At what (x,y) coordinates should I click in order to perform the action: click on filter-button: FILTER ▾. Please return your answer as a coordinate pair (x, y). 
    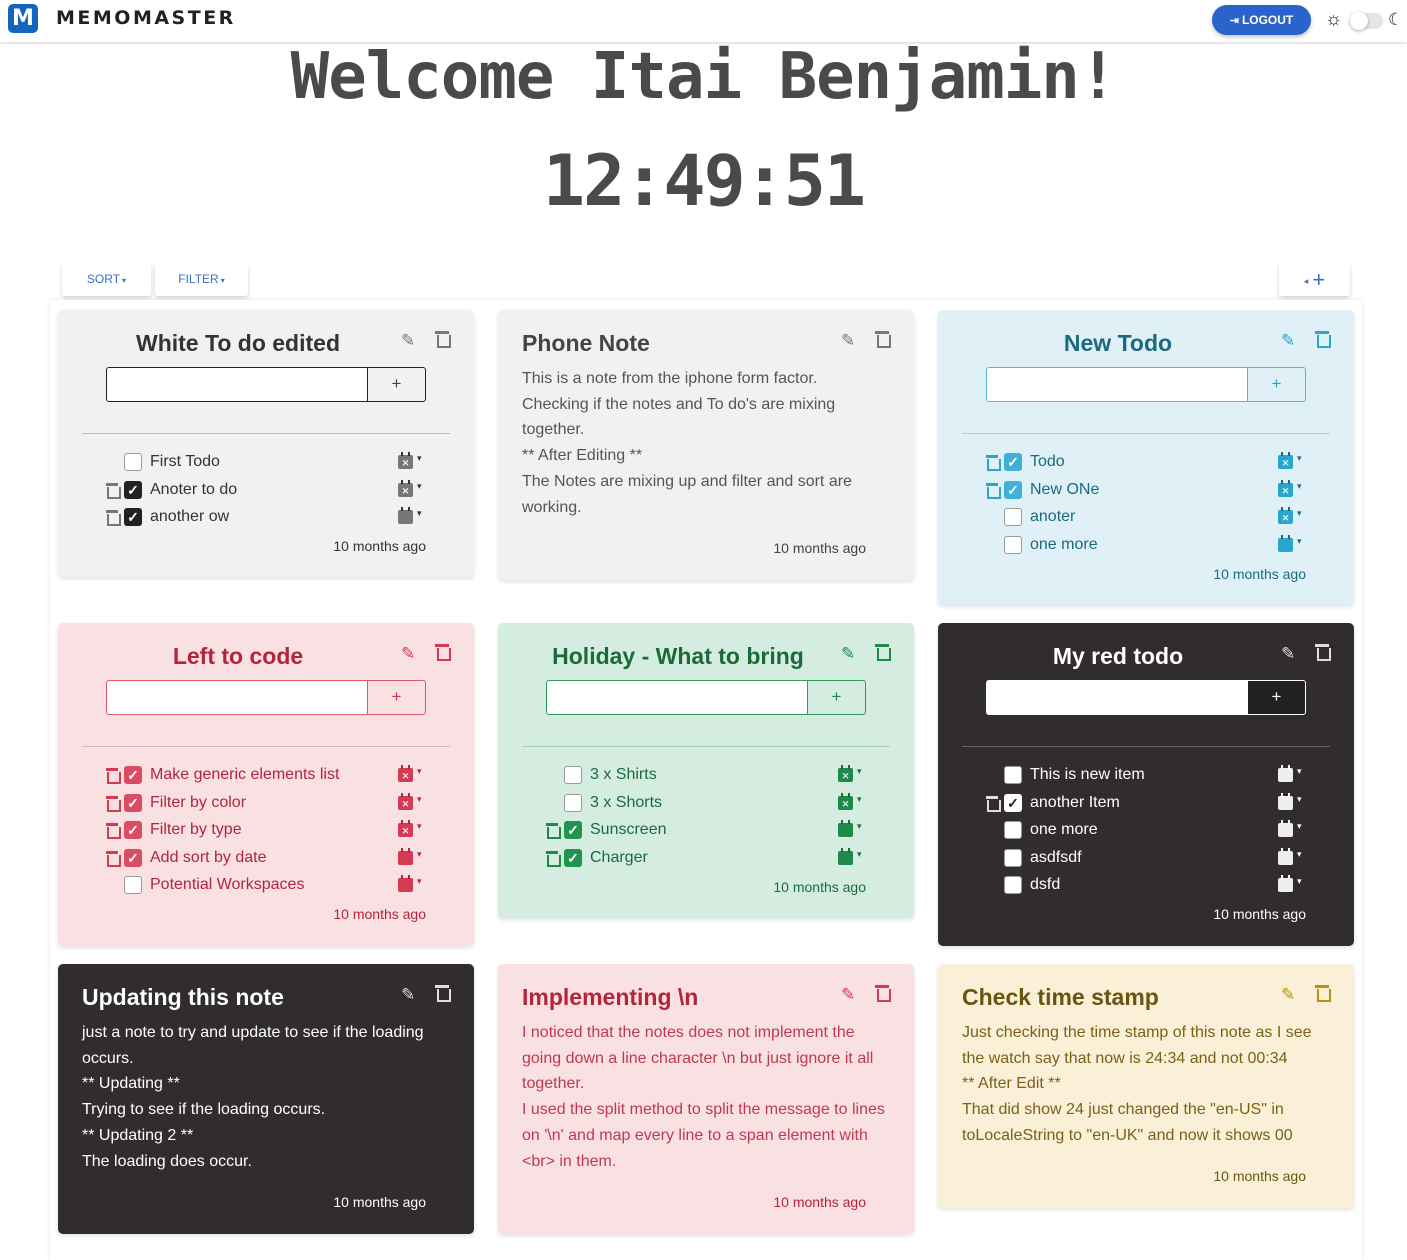
    Looking at the image, I should click on (201, 279).